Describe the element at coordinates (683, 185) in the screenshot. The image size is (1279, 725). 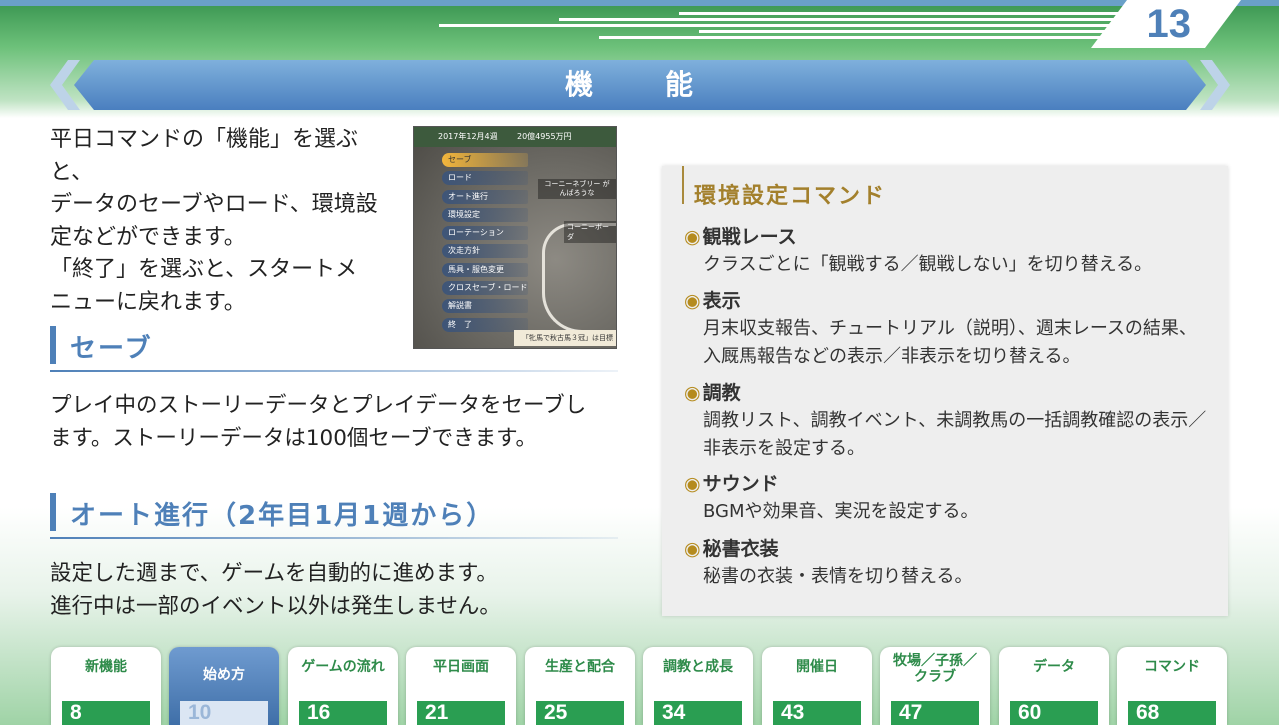
I see `panel-heading-bar` at that location.